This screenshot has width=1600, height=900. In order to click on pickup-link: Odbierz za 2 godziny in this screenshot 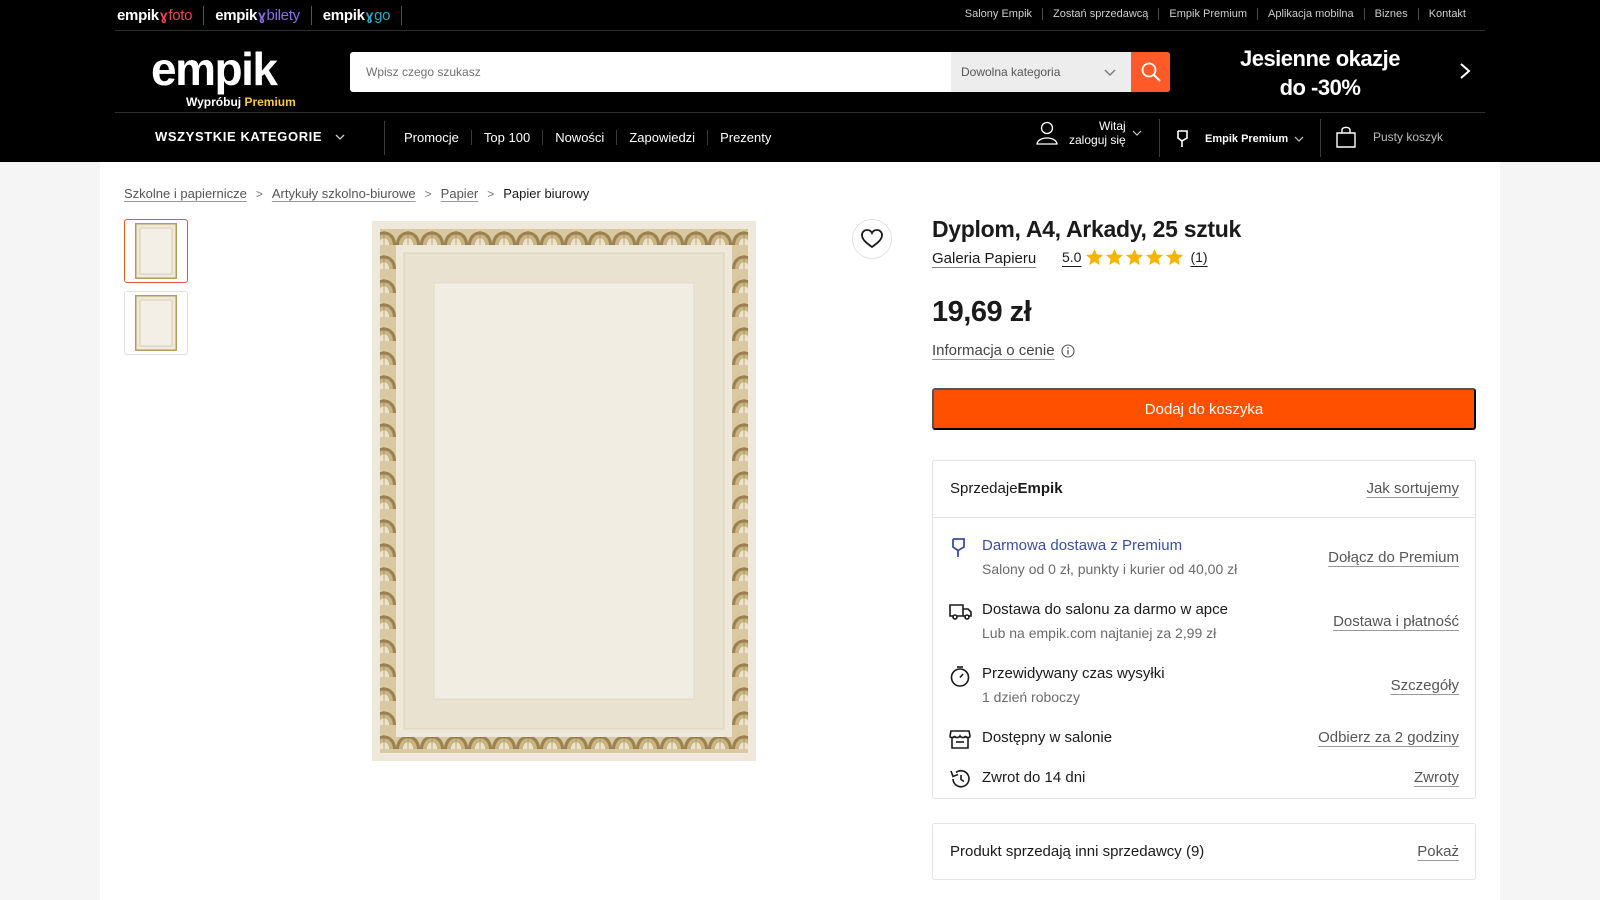, I will do `click(1388, 737)`.